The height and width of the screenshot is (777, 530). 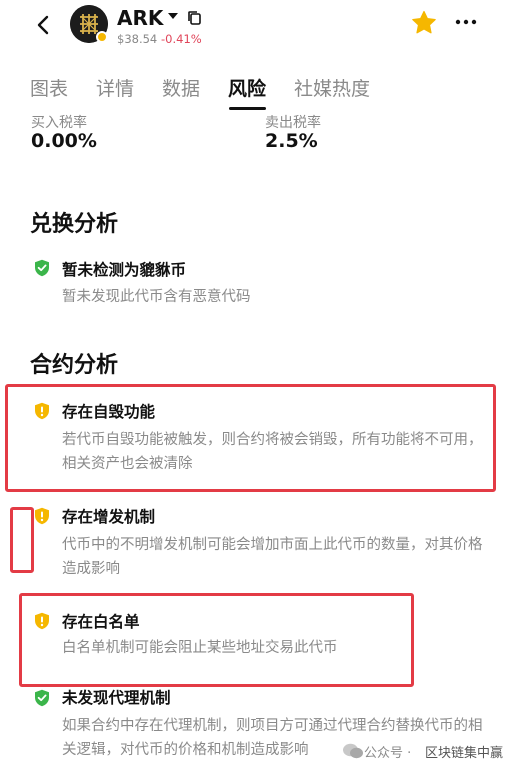 I want to click on tab-details: 详情, so click(x=115, y=87).